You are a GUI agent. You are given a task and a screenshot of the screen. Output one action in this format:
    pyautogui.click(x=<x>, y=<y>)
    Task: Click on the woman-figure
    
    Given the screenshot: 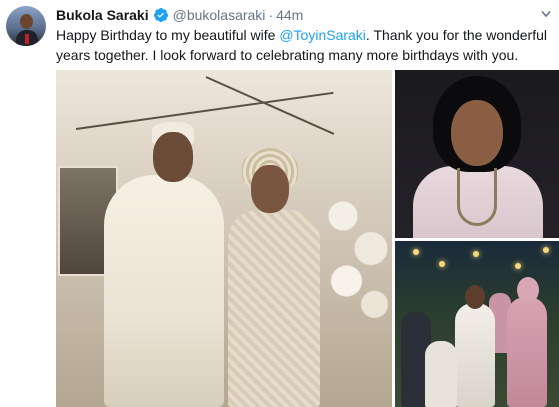 What is the action you would take?
    pyautogui.click(x=527, y=352)
    